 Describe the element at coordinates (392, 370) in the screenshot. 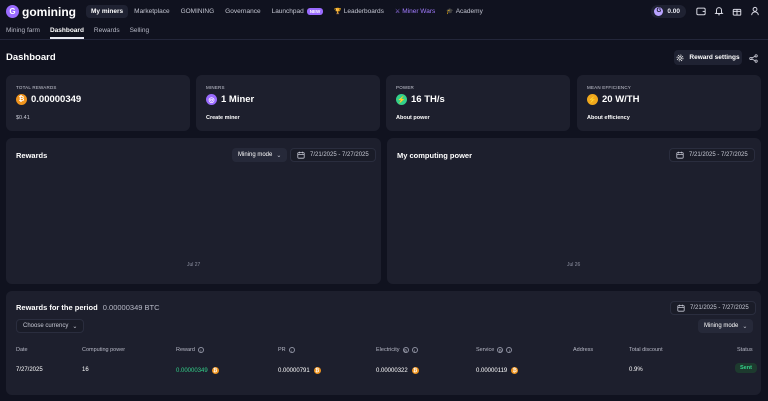

I see `cell-electricity-value: 0.00000322` at that location.